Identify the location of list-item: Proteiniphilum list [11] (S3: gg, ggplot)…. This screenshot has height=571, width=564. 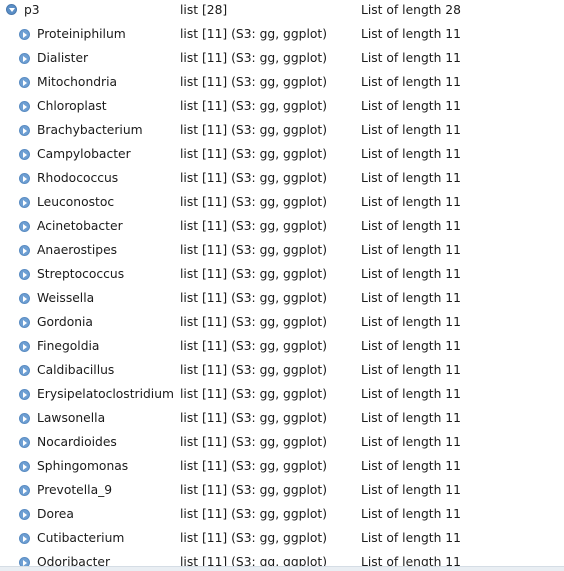
(282, 34).